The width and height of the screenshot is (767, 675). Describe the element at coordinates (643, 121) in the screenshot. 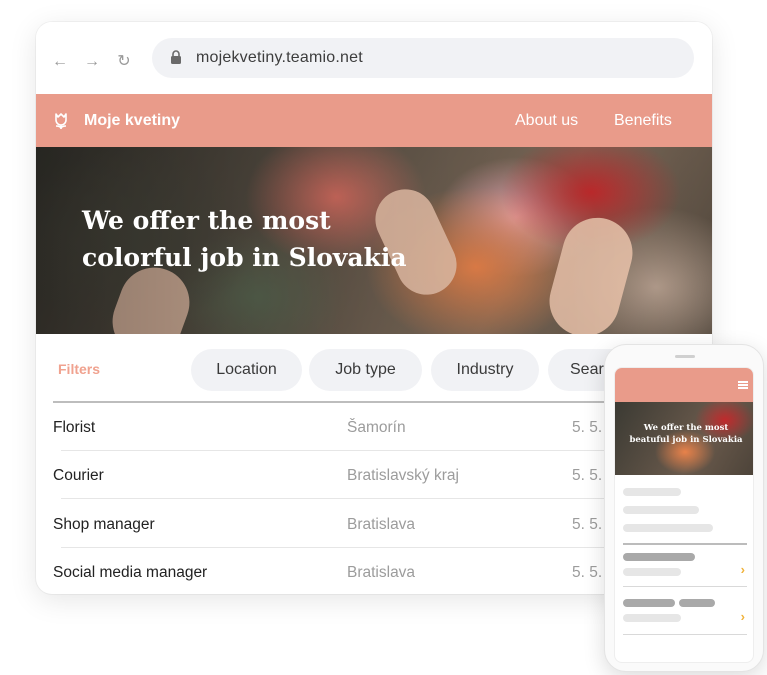

I see `nav-benefits: Benefits` at that location.